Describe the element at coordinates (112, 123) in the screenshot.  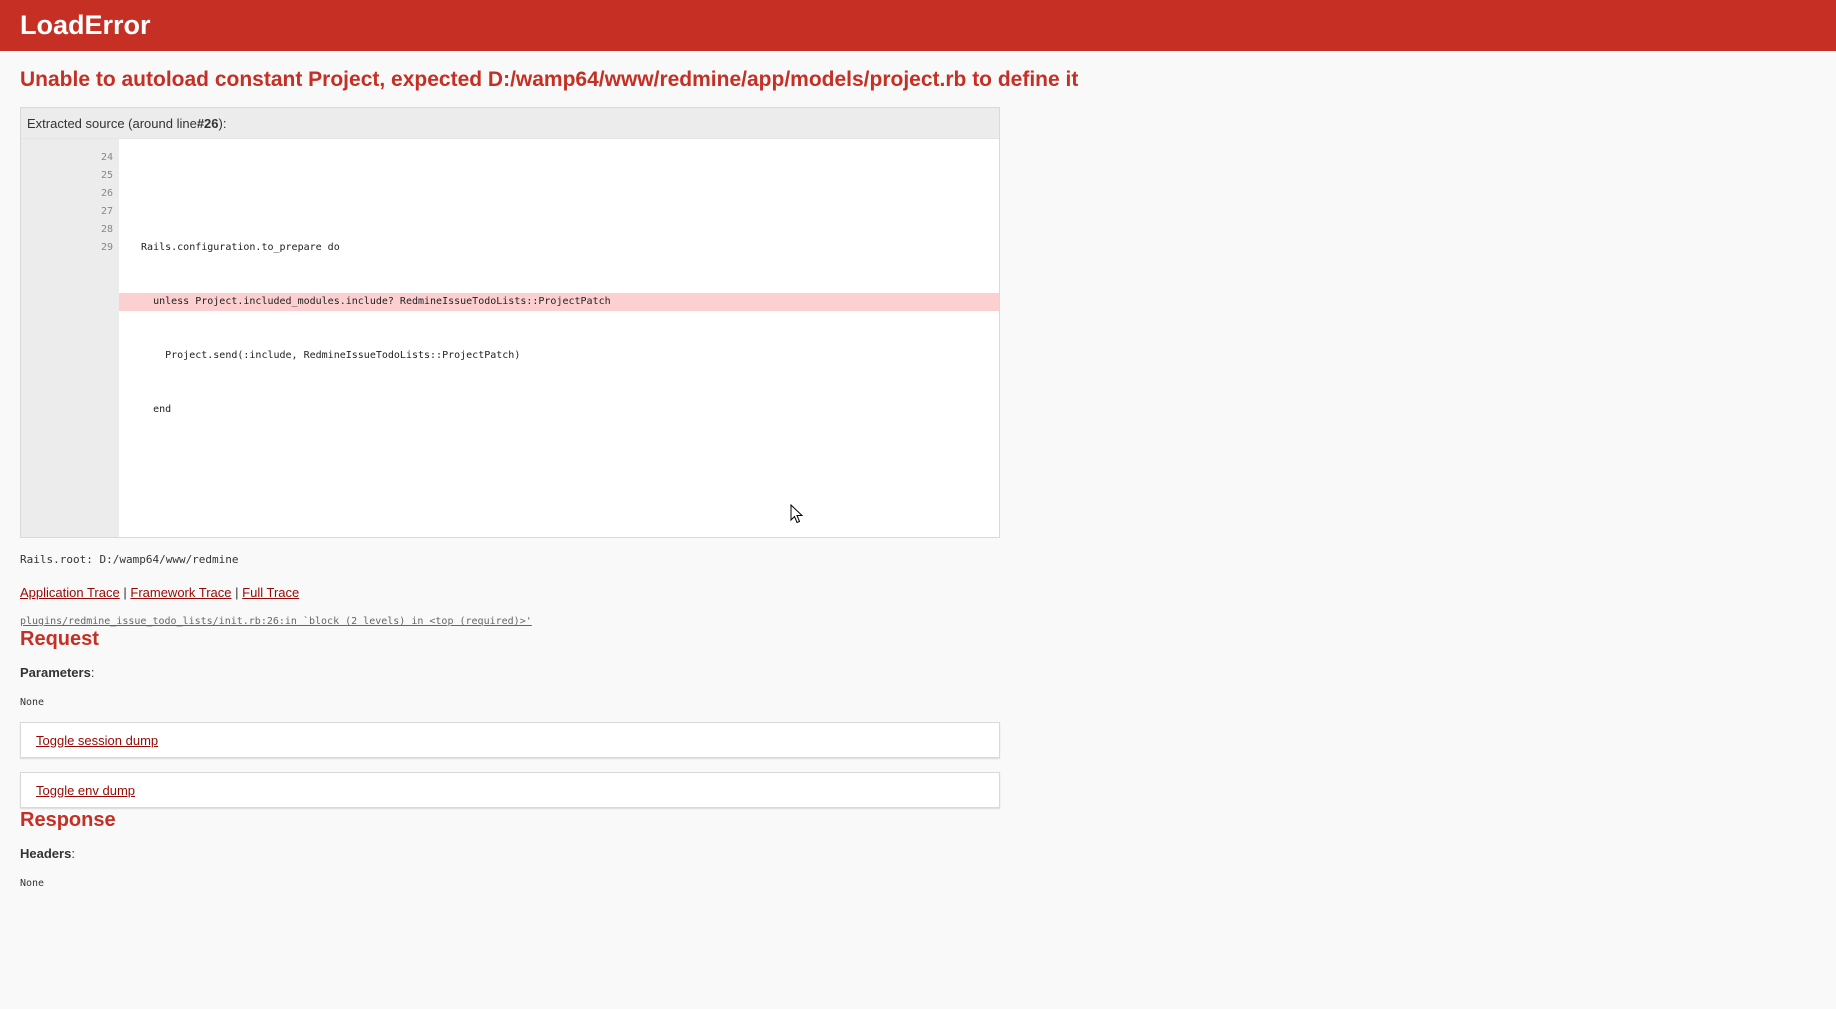
I see `source-info-prefix: Extracted source (around line` at that location.